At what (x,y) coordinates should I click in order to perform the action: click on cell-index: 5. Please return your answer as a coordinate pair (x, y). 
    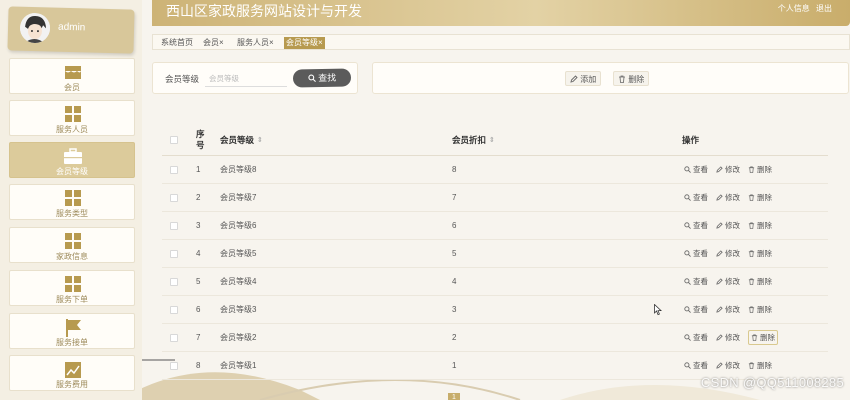
    Looking at the image, I should click on (198, 281).